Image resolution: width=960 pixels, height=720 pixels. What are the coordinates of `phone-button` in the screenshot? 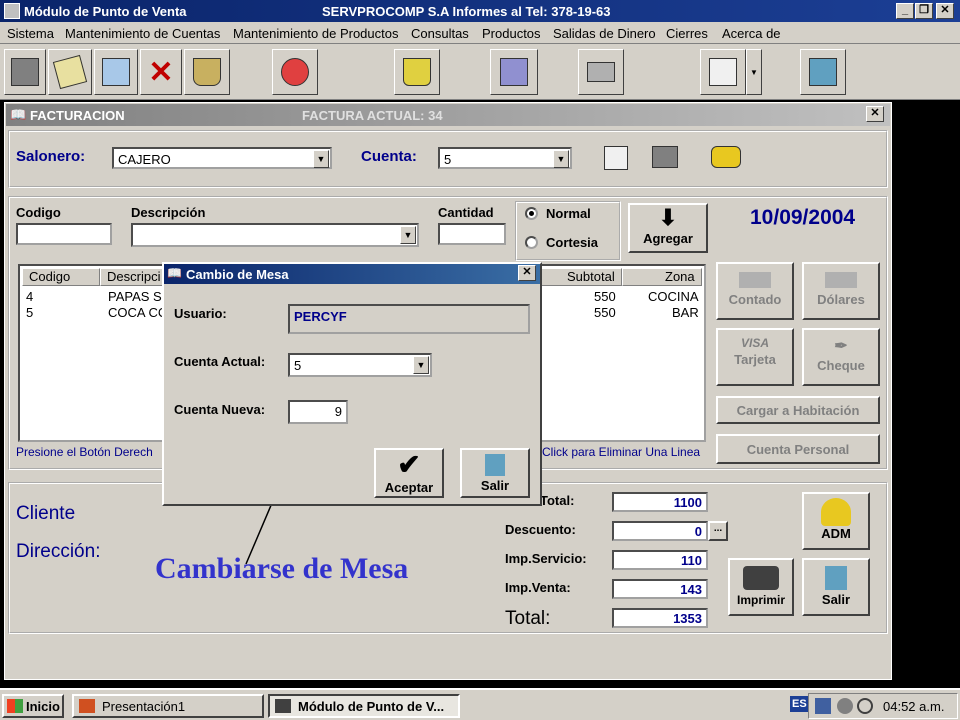 It's located at (726, 161).